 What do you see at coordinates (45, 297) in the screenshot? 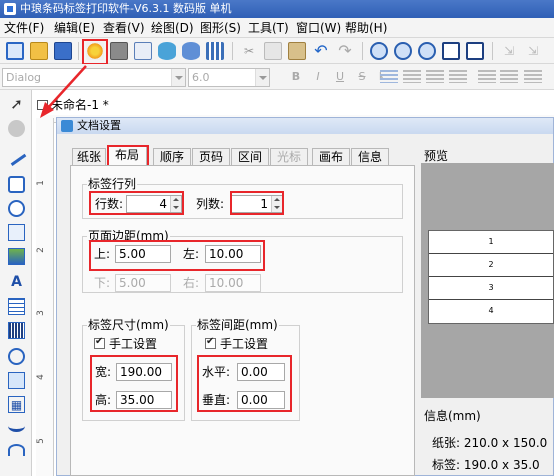
I see `vertical-ruler: 1 2 3 4 5` at bounding box center [45, 297].